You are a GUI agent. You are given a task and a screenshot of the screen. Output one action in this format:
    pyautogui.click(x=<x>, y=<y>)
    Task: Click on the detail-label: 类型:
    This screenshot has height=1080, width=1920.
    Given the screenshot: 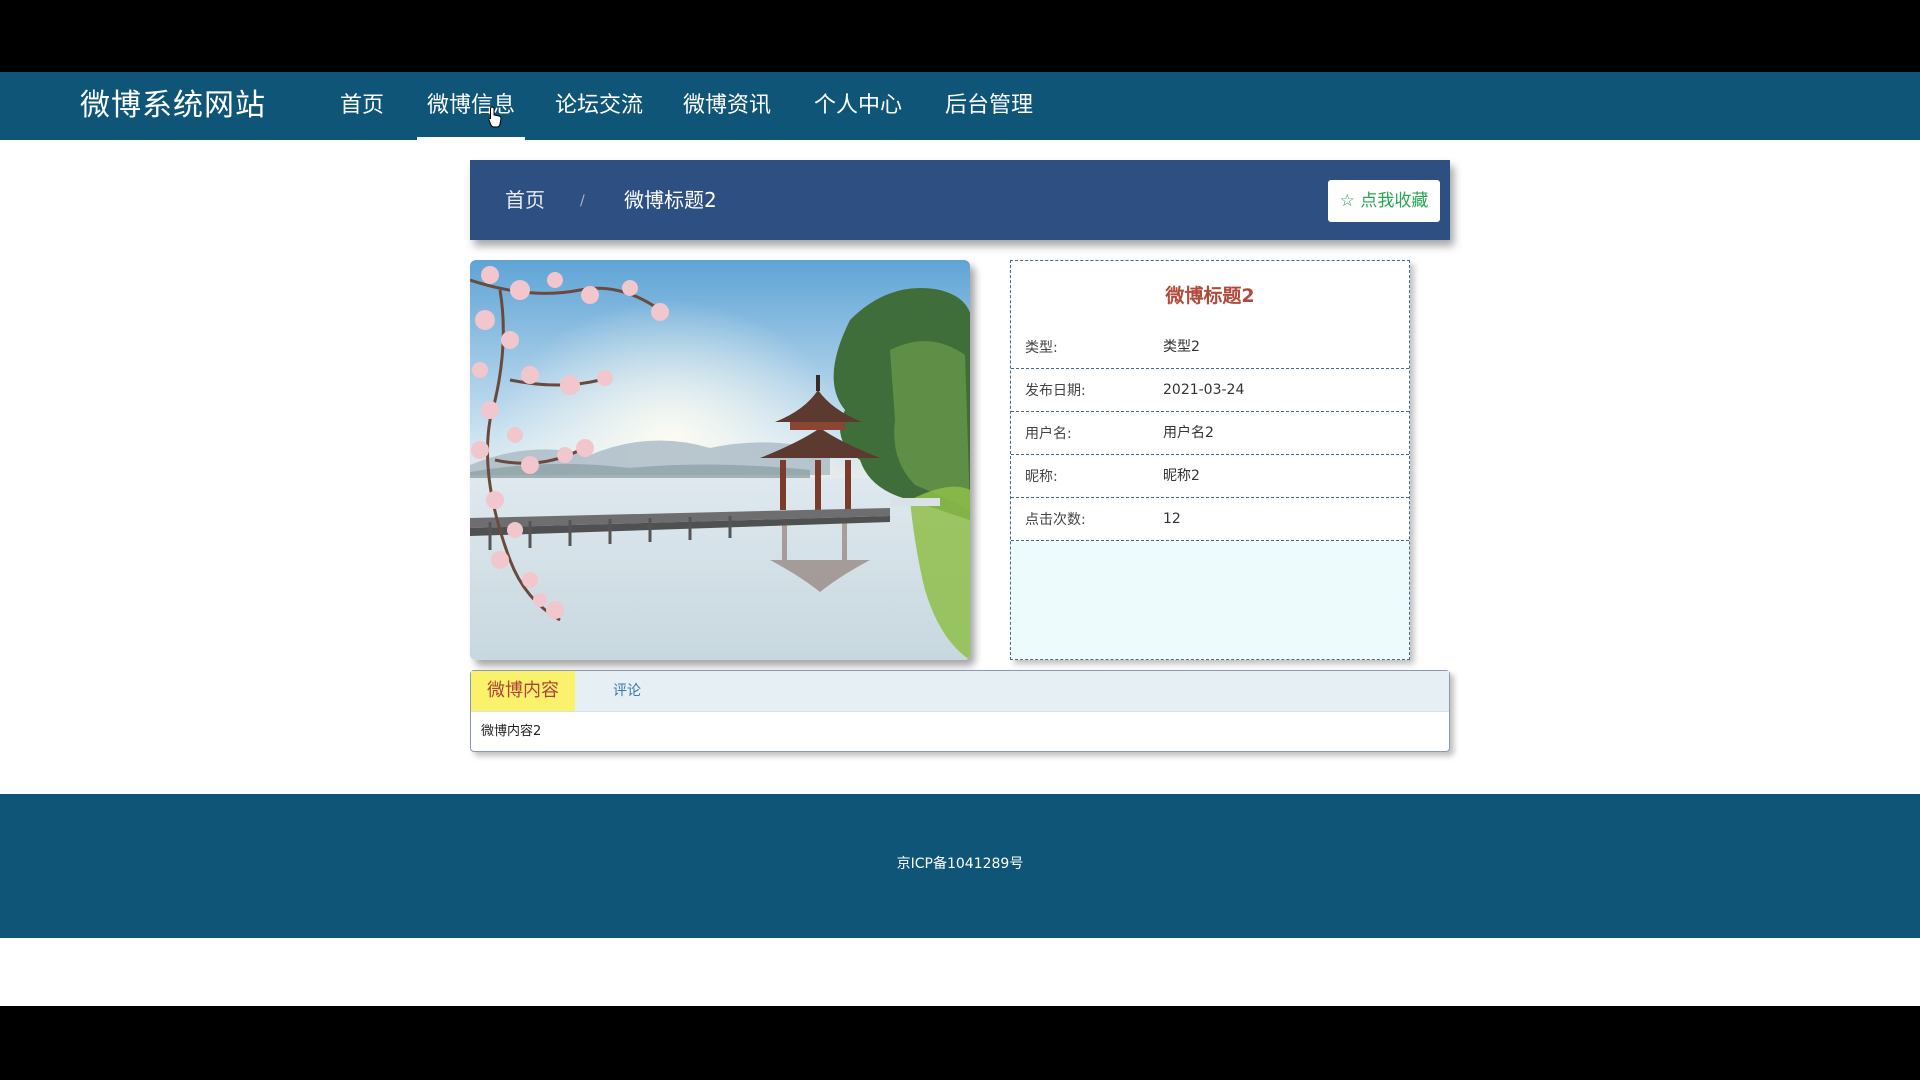 What is the action you would take?
    pyautogui.click(x=1041, y=348)
    